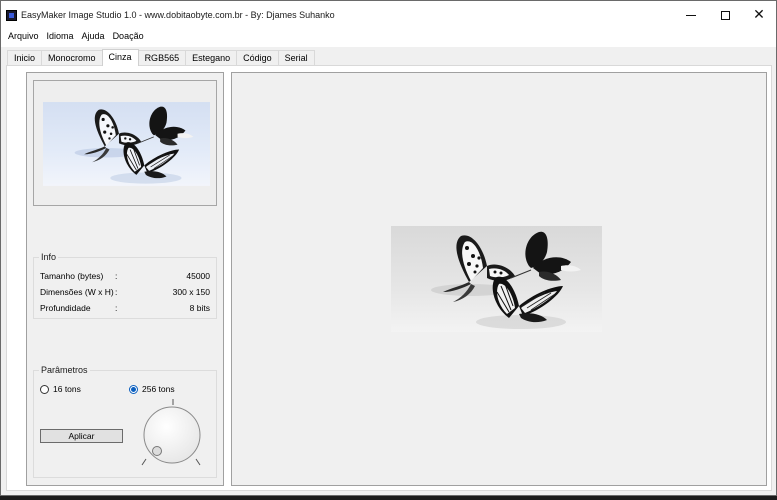  What do you see at coordinates (496, 279) in the screenshot?
I see `grayscale-preview-image` at bounding box center [496, 279].